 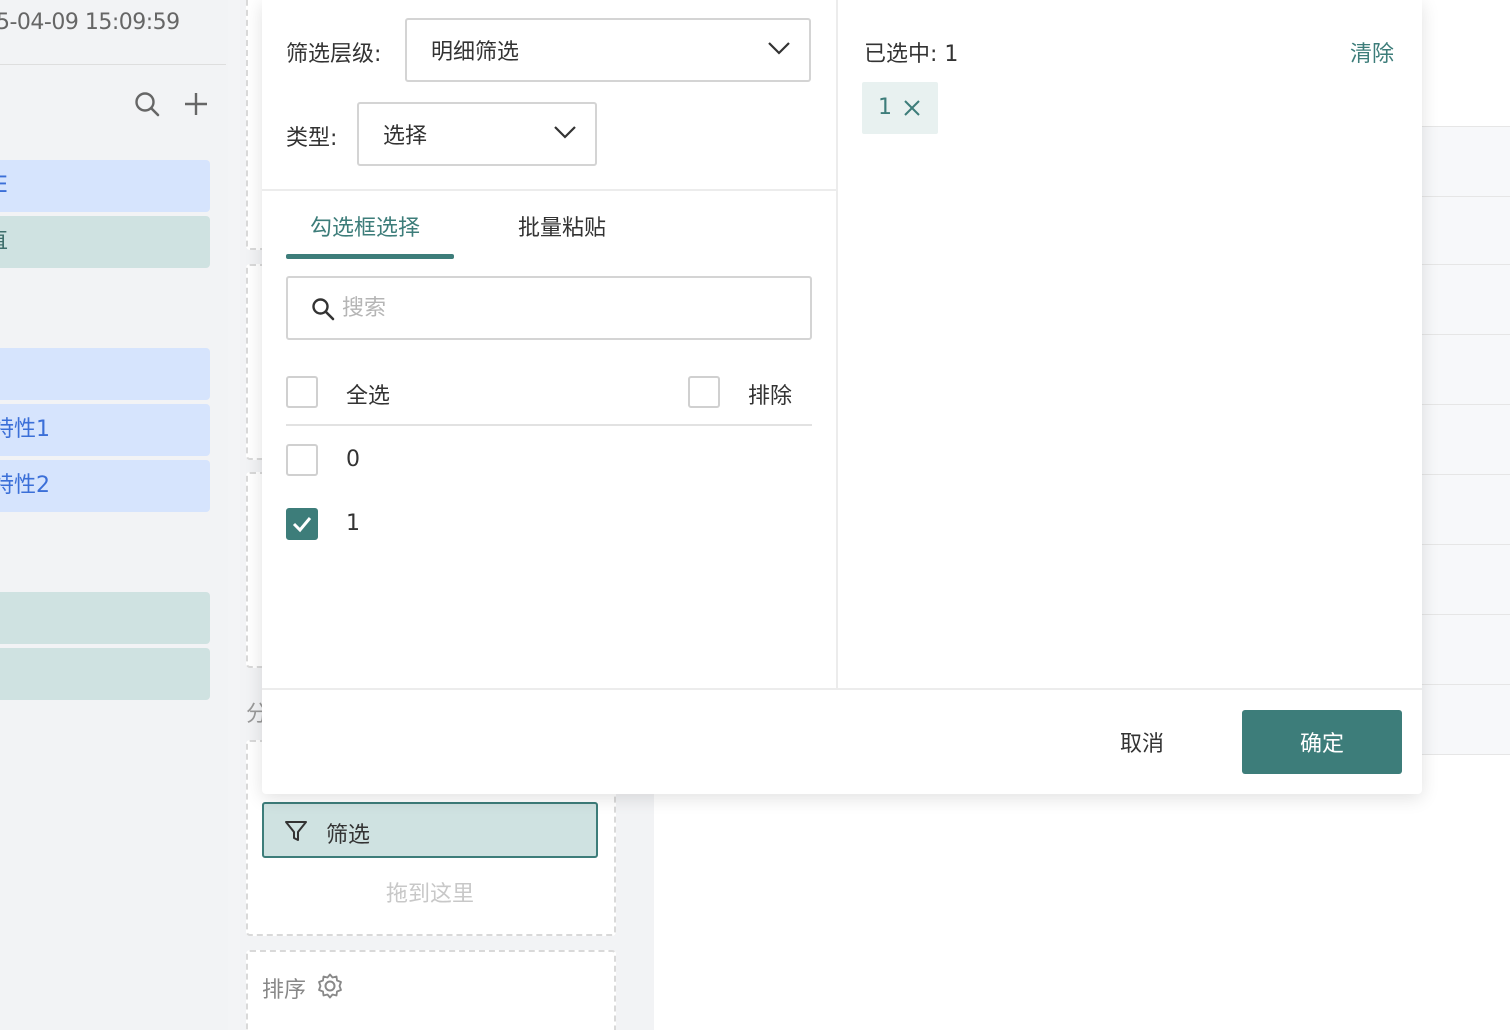 I want to click on tab-checkbox-select: 勾选框选择, so click(x=365, y=226).